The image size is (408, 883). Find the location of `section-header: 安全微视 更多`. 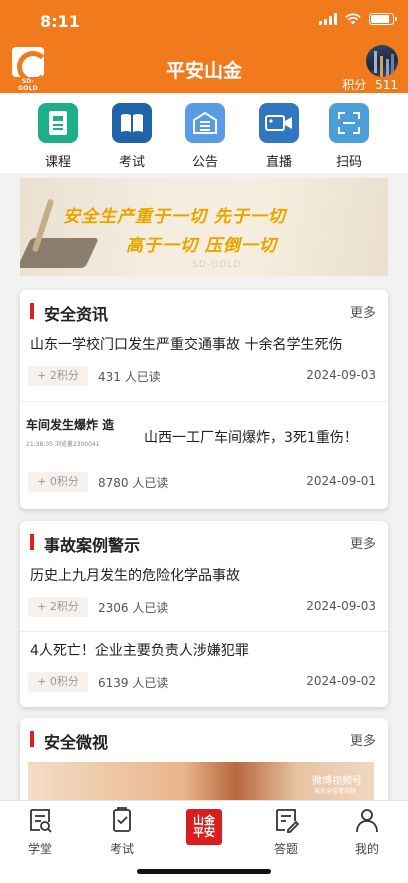

section-header: 安全微视 更多 is located at coordinates (204, 740).